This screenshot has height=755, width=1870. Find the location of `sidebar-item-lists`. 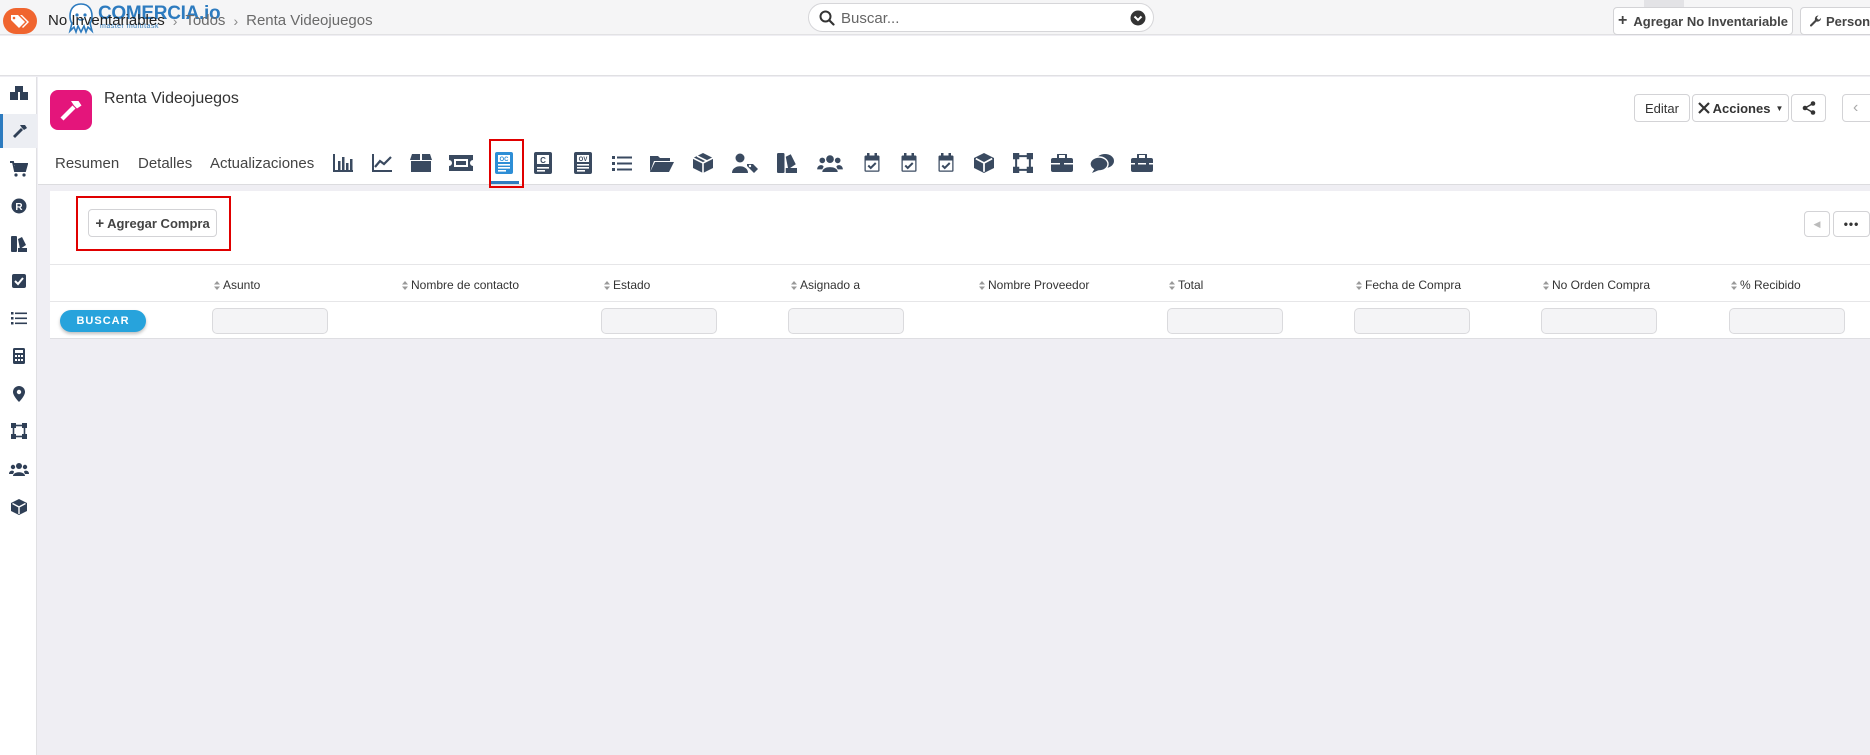

sidebar-item-lists is located at coordinates (18, 318).